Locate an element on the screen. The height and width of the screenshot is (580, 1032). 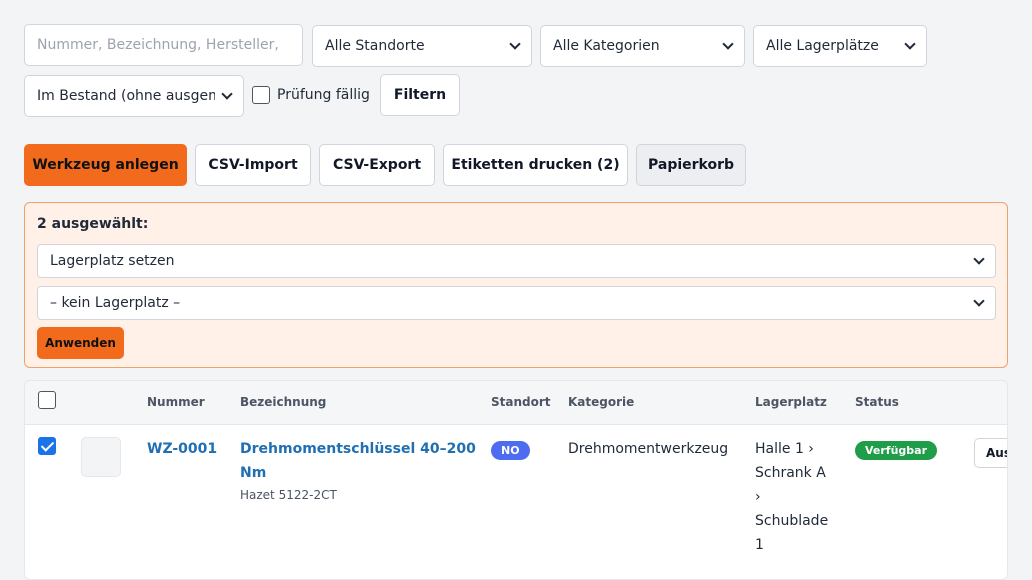
tool-category: Drehmomentwerkzeug is located at coordinates (648, 449).